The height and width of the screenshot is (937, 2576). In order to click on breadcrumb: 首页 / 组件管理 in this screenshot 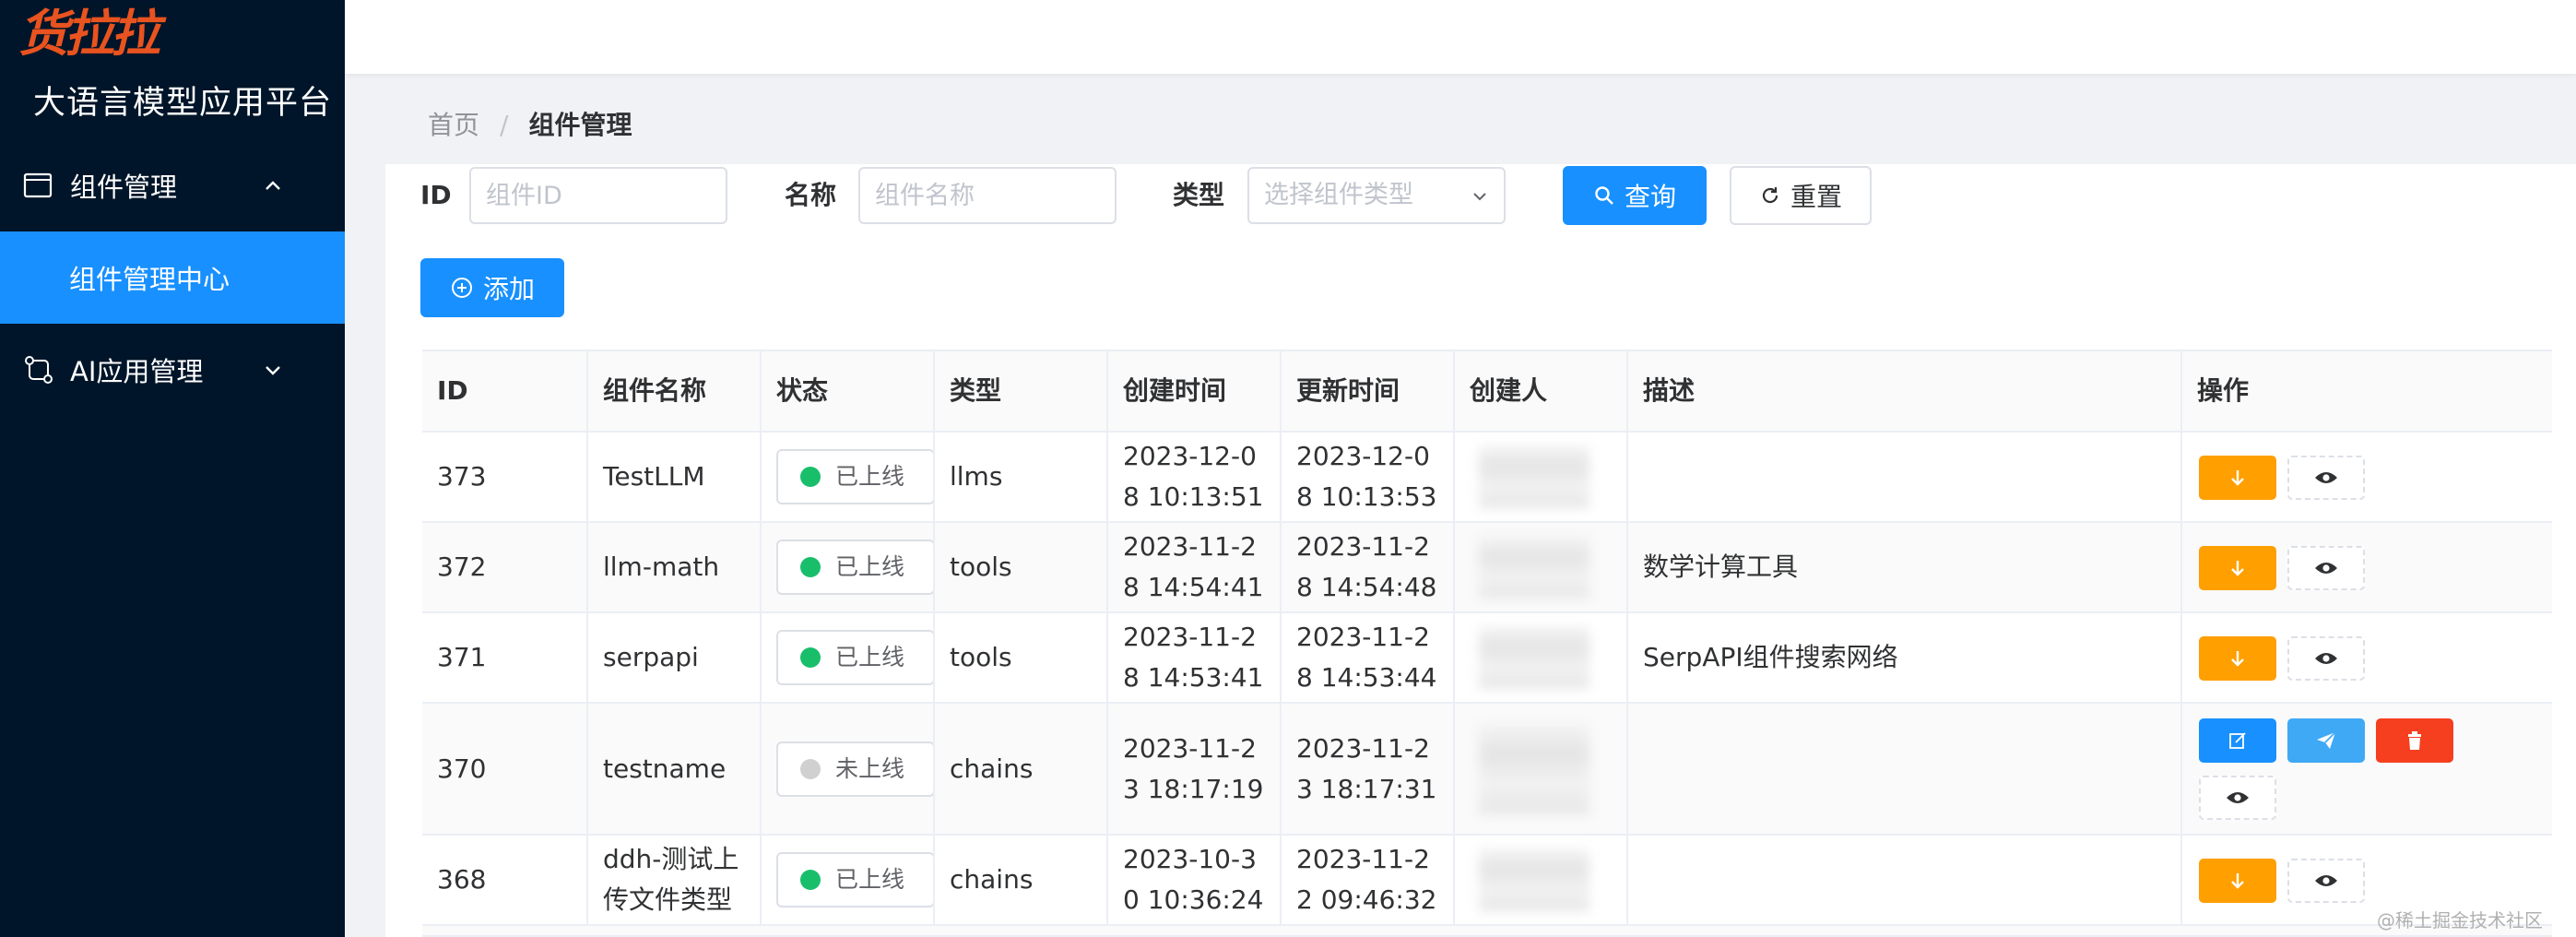, I will do `click(530, 125)`.